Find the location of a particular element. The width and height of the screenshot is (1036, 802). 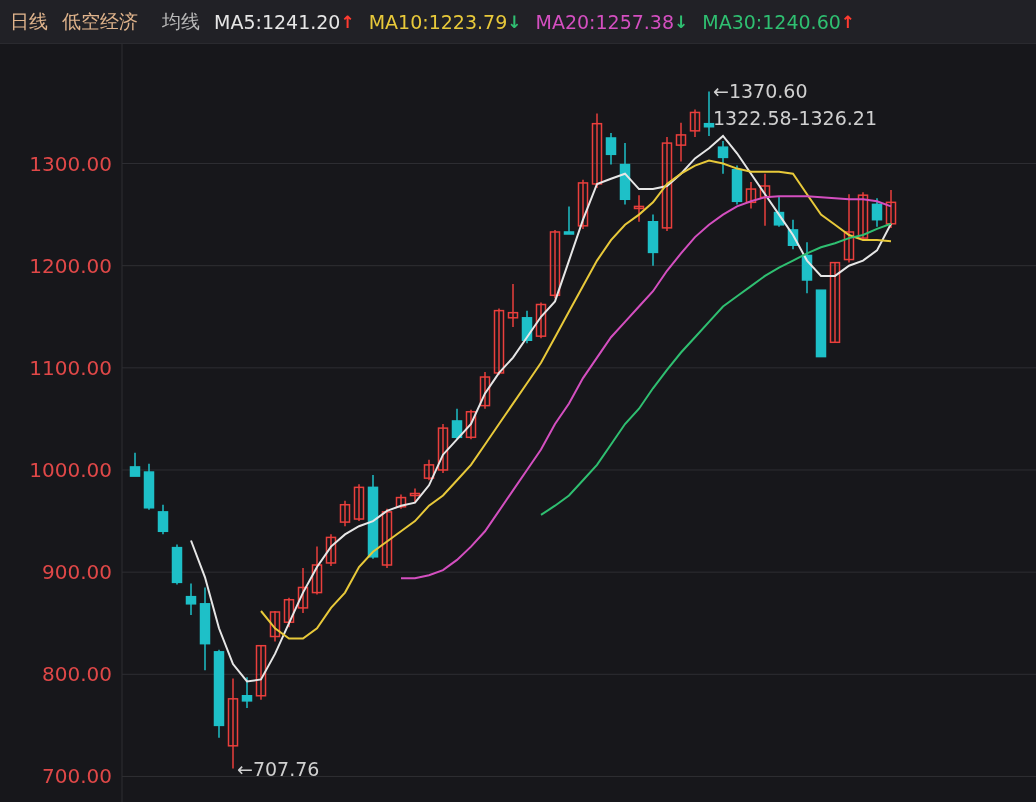

price-annotation: ←707.76 is located at coordinates (278, 768).